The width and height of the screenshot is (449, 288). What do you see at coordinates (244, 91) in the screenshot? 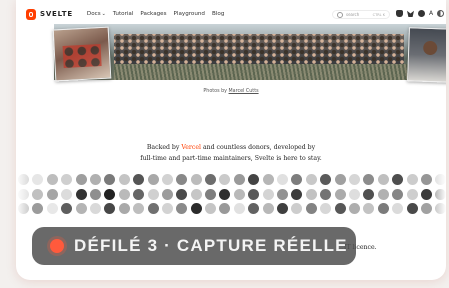
I see `photo-credit-link: Marcel Cutts` at bounding box center [244, 91].